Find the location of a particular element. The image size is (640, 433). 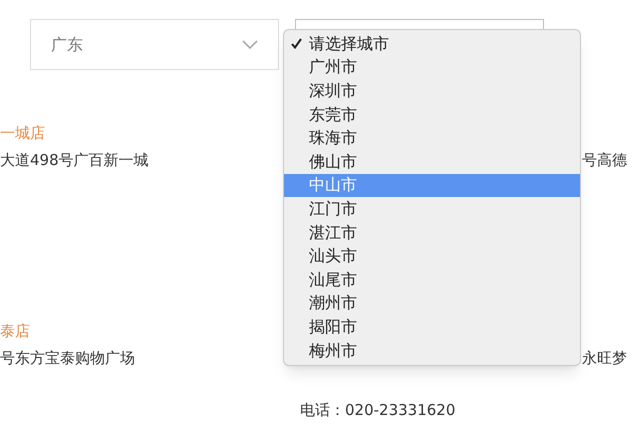

menu-option: 梅州市 is located at coordinates (432, 350).